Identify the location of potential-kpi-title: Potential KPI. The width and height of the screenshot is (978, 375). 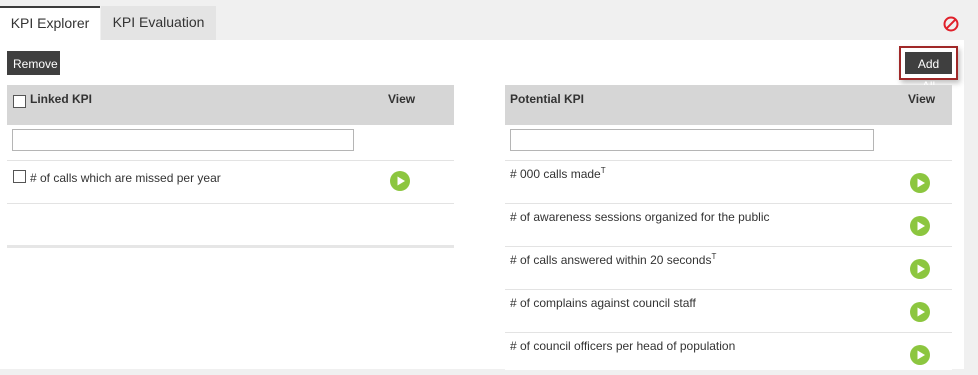
(547, 99).